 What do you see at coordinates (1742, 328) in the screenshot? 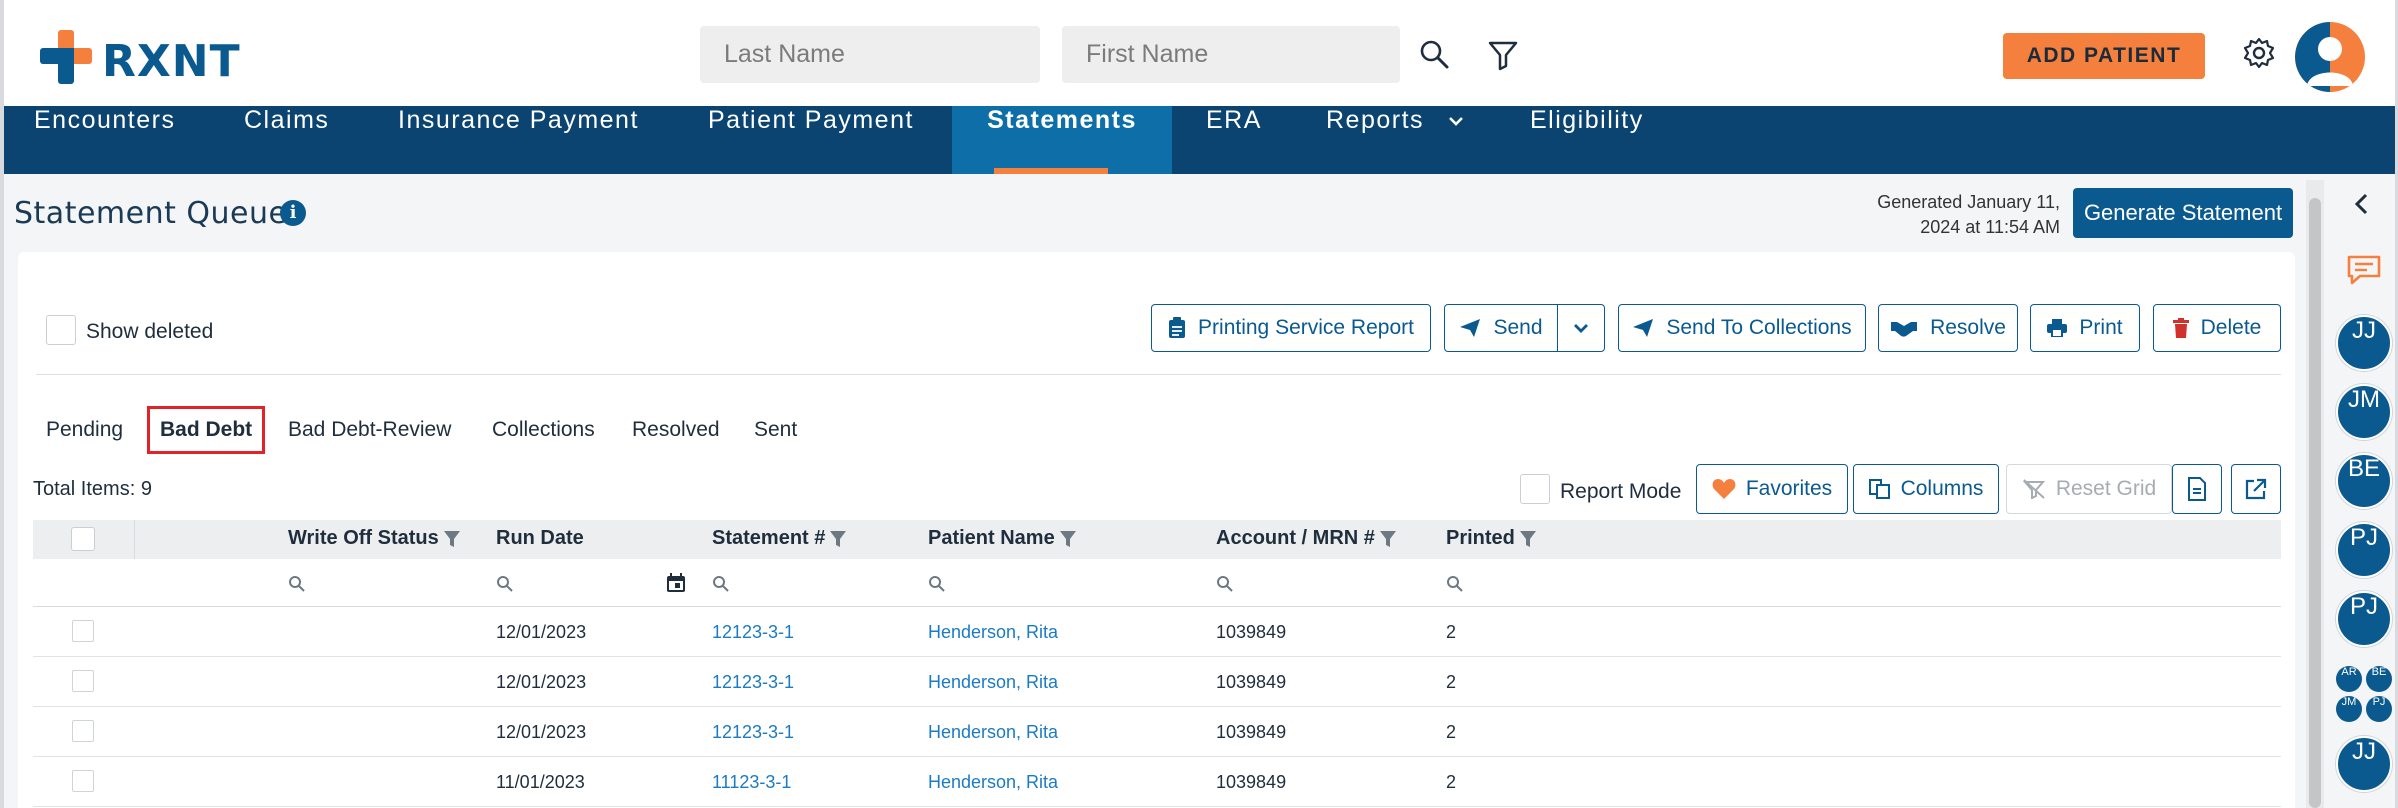
I see `send-to-collections-button: Send To Collections` at bounding box center [1742, 328].